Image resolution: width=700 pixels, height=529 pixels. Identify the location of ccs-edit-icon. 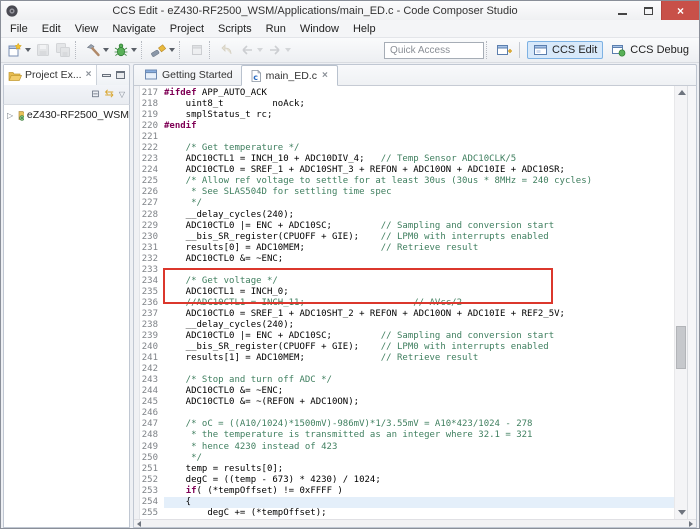
(541, 50).